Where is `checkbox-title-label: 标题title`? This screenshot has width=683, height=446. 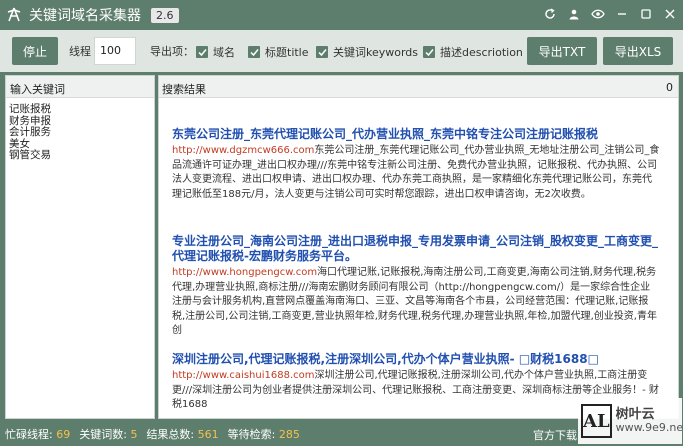
checkbox-title-label: 标题title is located at coordinates (287, 52).